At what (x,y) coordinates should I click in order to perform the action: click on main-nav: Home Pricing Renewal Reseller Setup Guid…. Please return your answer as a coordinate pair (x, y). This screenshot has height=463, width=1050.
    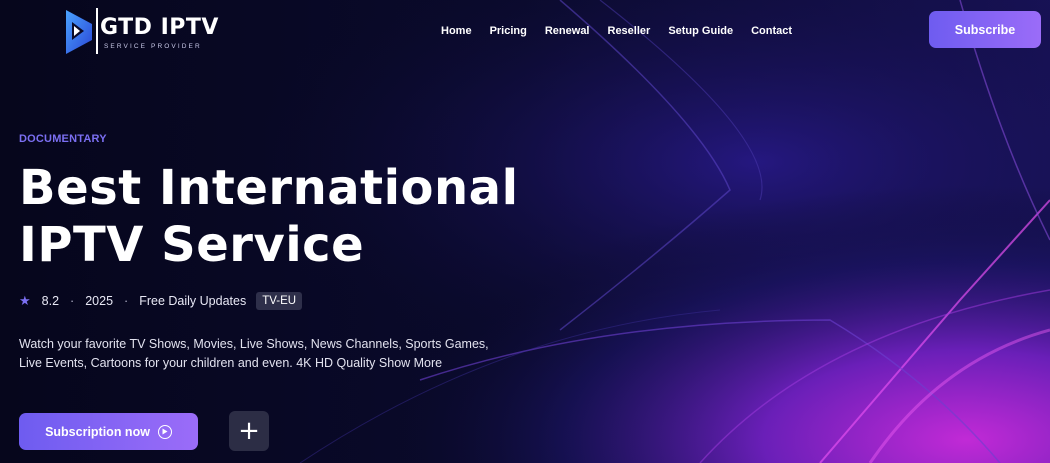
    Looking at the image, I should click on (625, 31).